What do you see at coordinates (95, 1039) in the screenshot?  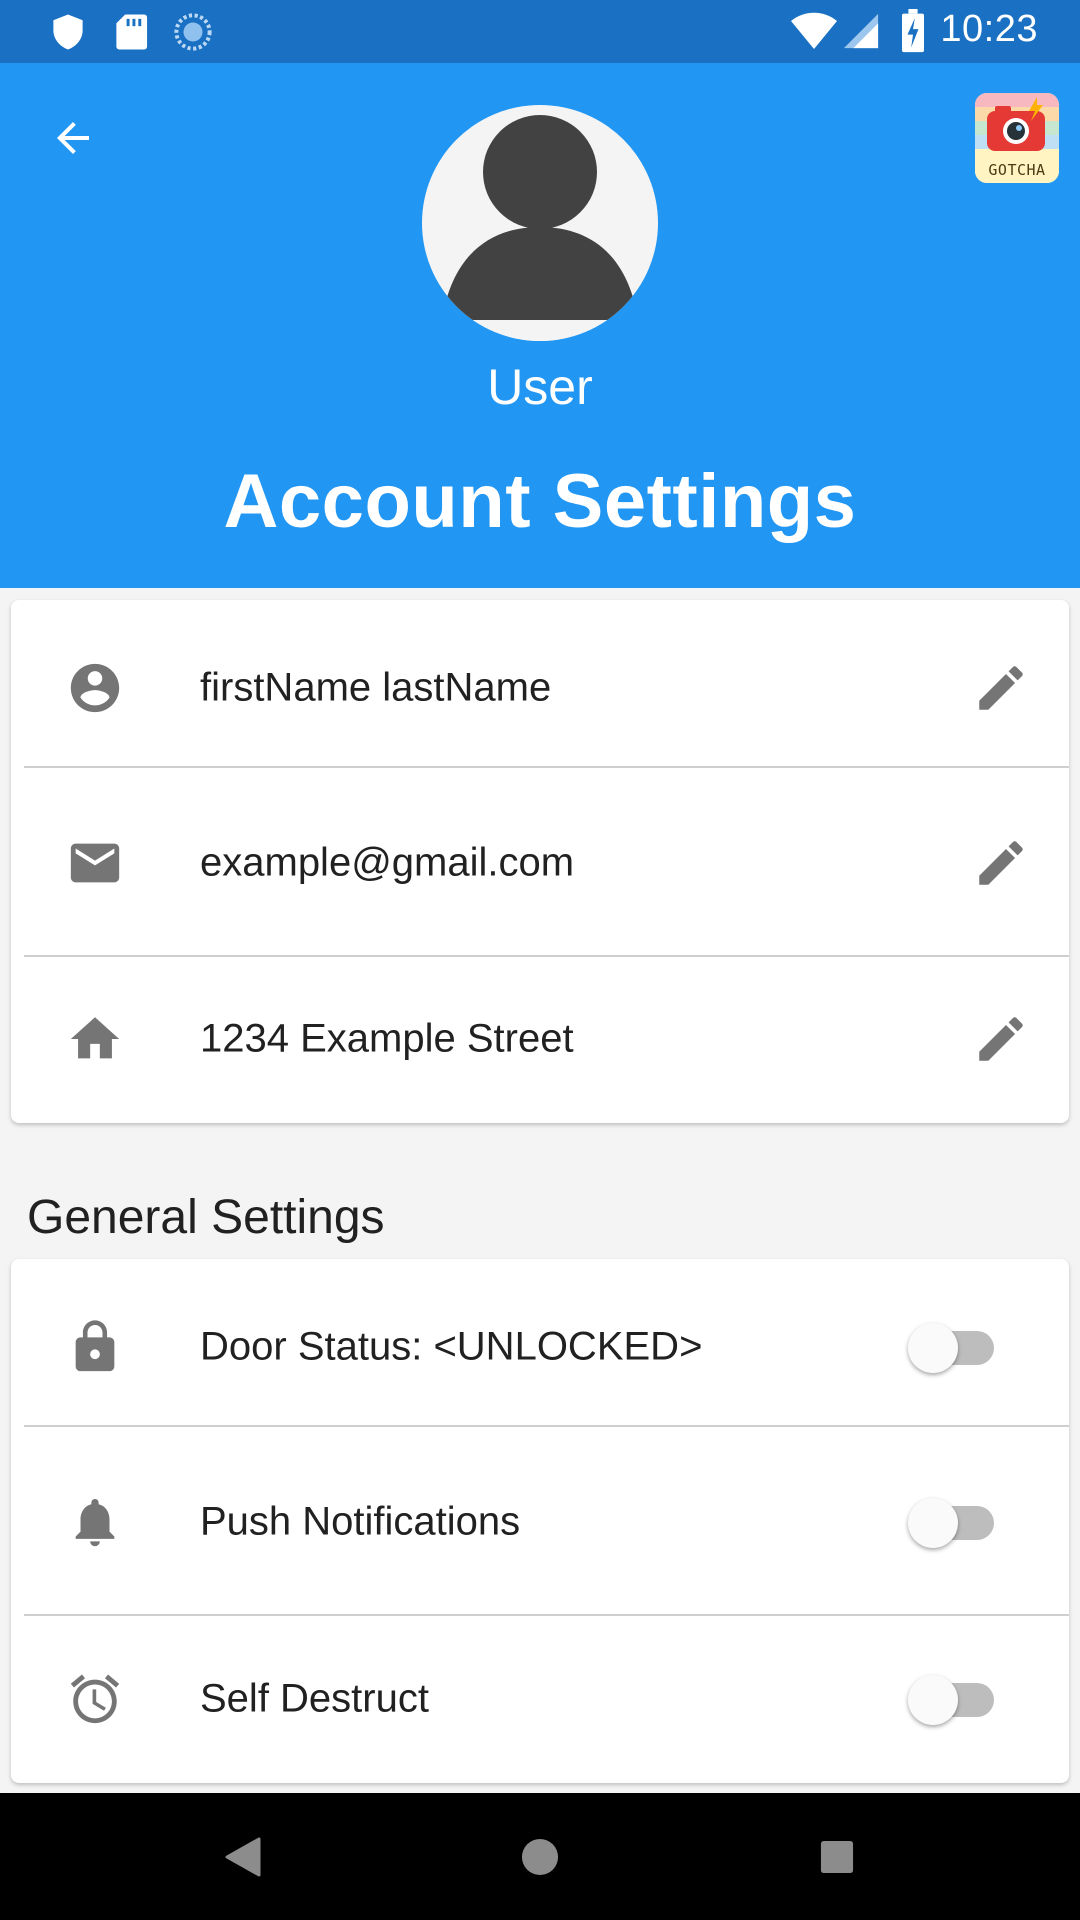 I see `home-icon` at bounding box center [95, 1039].